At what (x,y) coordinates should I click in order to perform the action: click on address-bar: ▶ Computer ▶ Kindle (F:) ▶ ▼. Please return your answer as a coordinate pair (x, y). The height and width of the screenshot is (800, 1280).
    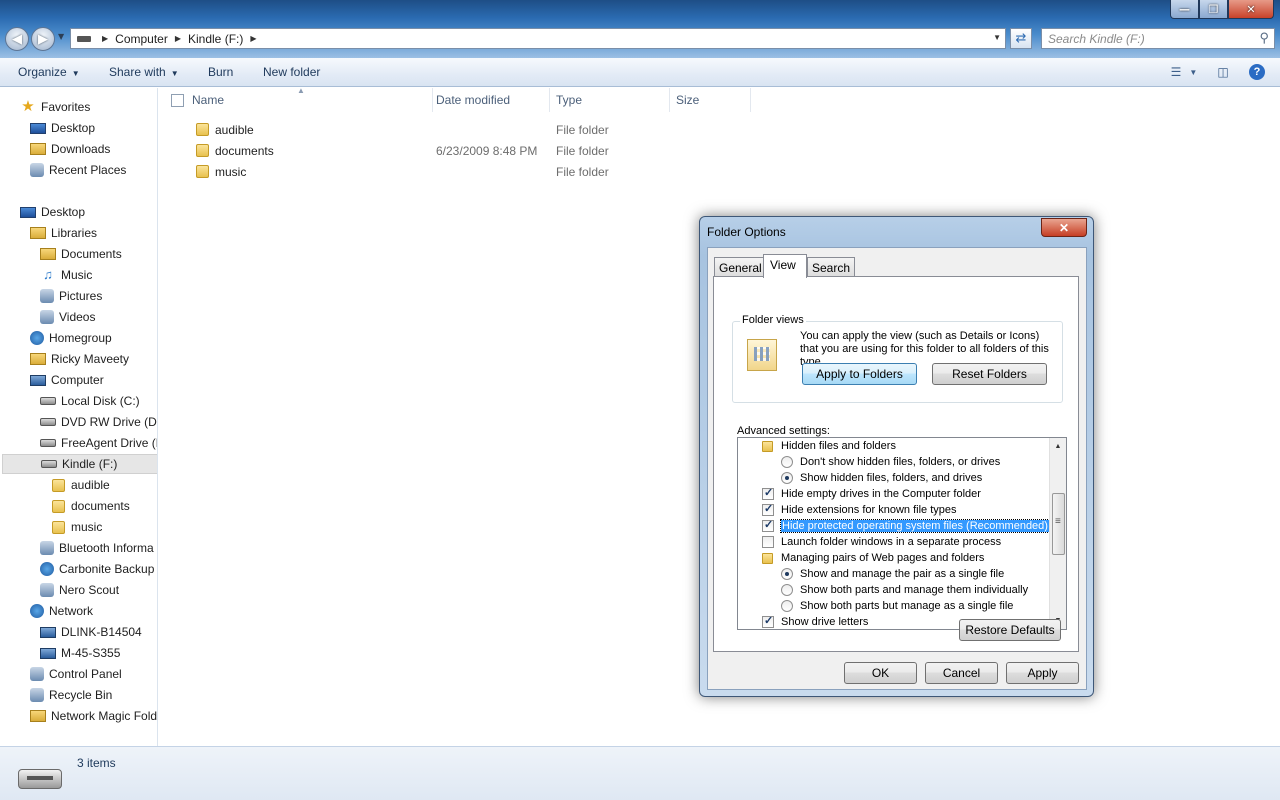
    Looking at the image, I should click on (538, 38).